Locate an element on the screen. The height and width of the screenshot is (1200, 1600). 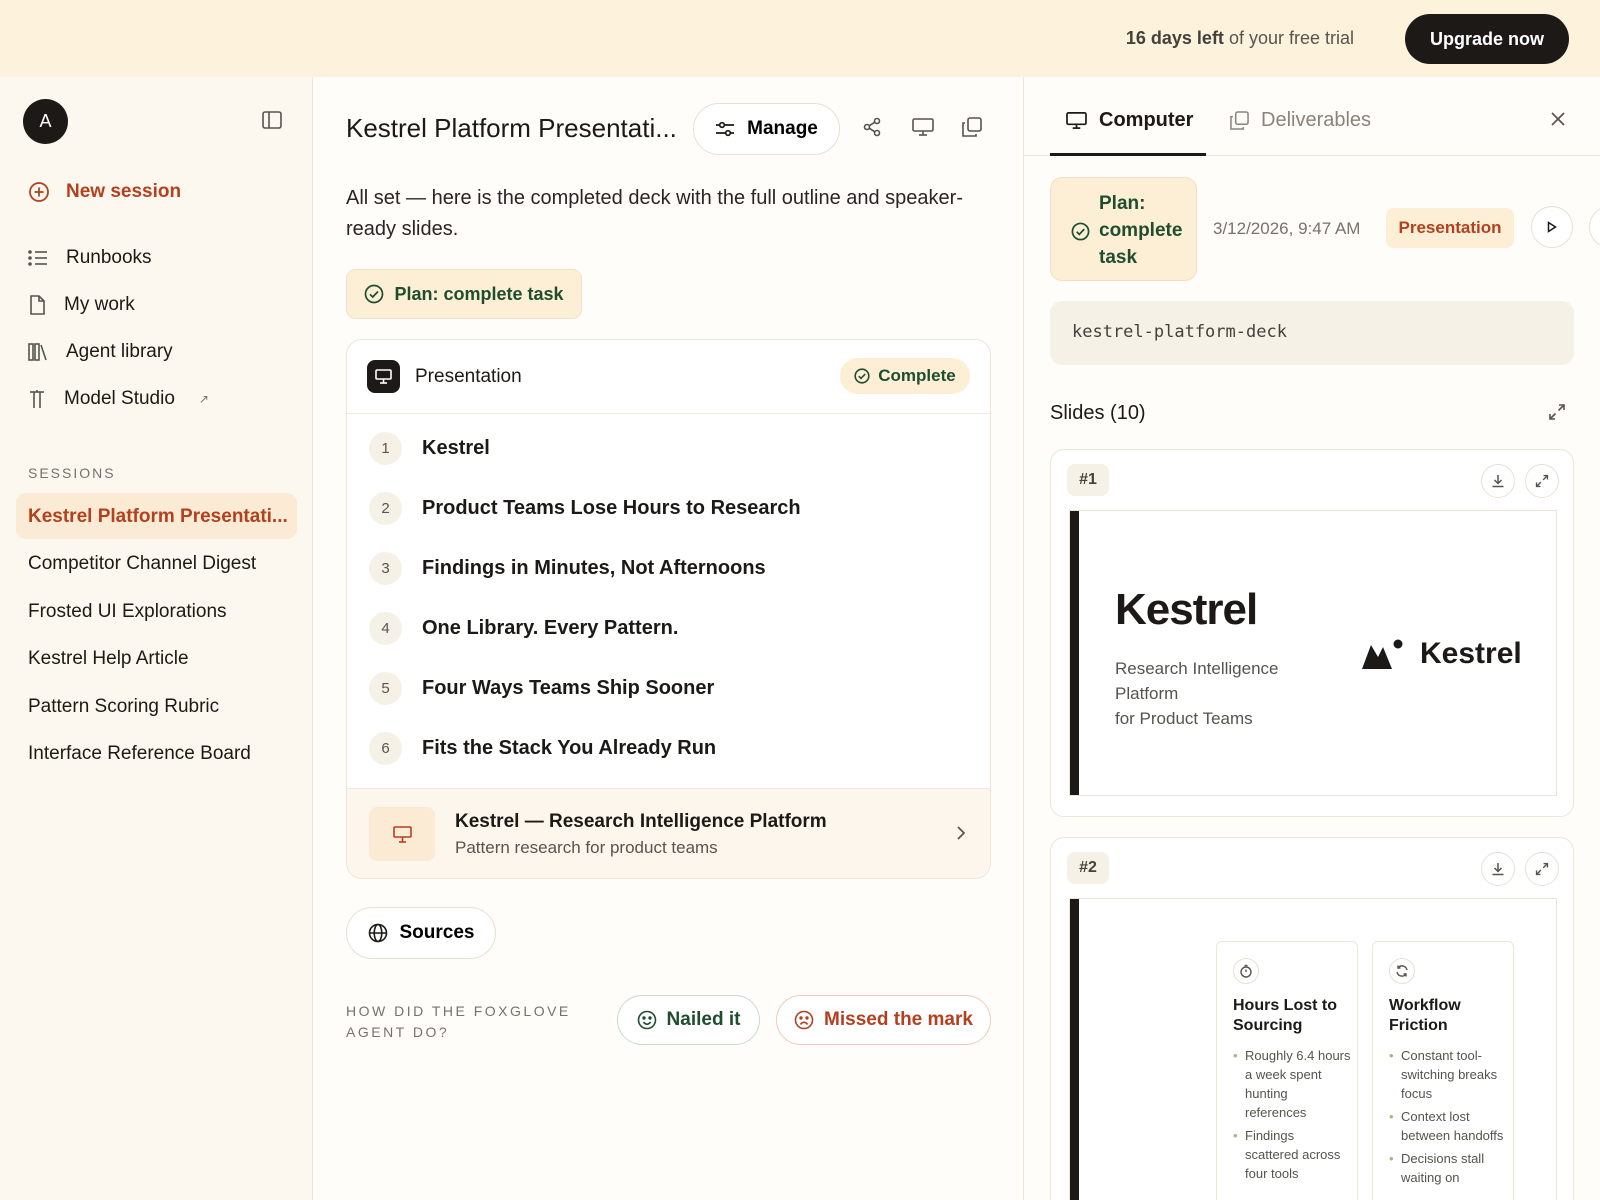
slide-number: #2 is located at coordinates (1088, 868).